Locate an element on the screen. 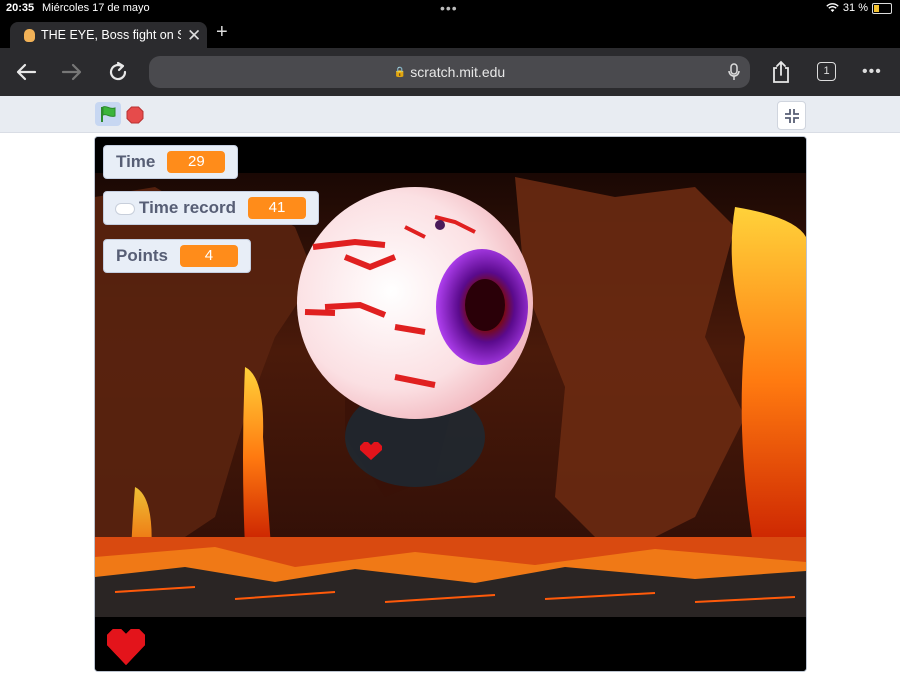 The width and height of the screenshot is (900, 675). status-bar: 20:35 Miércoles 17 de mayo ••• 31 % is located at coordinates (450, 9).